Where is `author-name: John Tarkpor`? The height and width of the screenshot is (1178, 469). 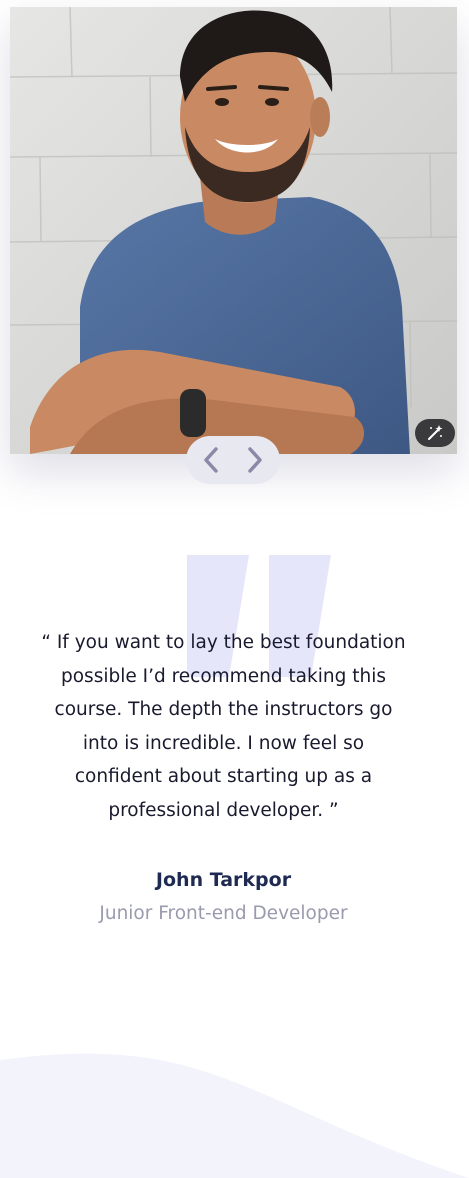 author-name: John Tarkpor is located at coordinates (223, 880).